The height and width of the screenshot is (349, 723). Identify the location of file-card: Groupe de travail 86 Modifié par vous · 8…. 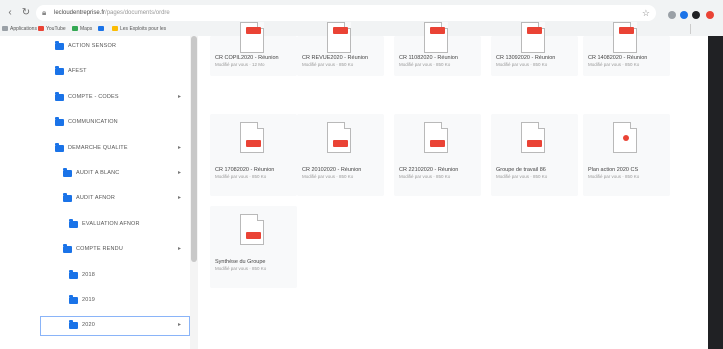
(534, 155).